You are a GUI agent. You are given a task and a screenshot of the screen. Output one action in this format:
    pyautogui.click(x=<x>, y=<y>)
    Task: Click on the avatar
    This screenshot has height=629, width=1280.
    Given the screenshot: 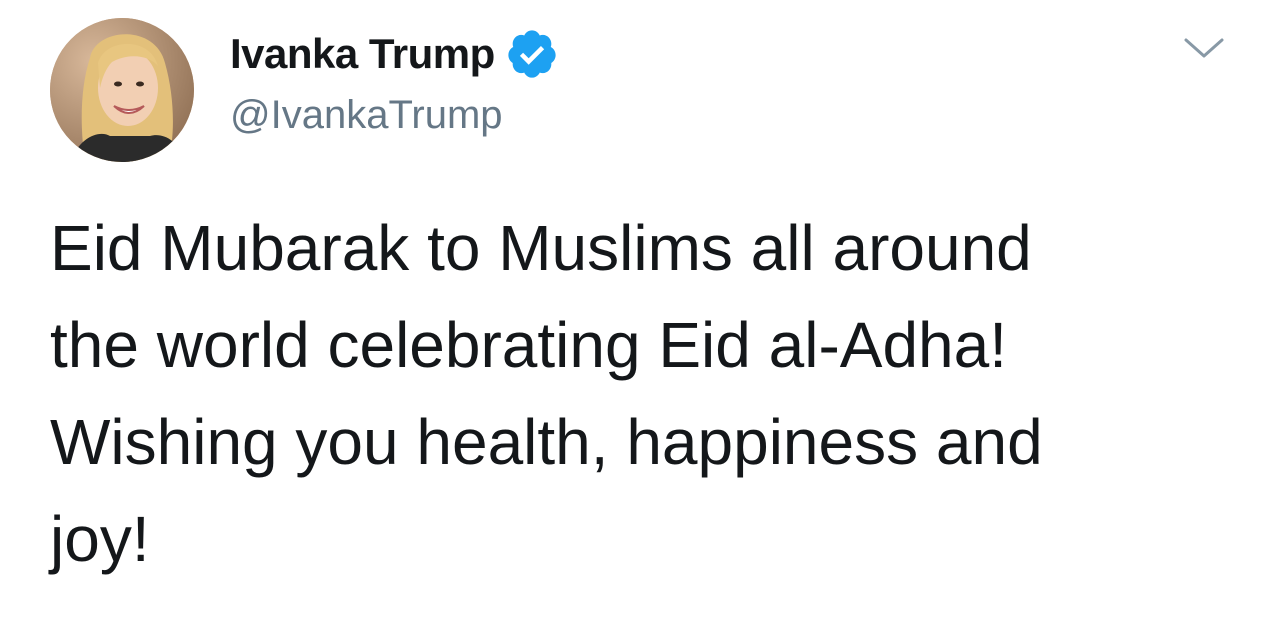 What is the action you would take?
    pyautogui.click(x=122, y=90)
    